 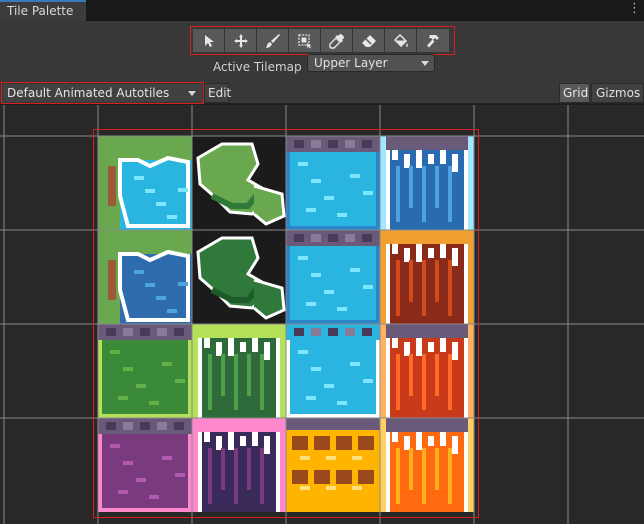 I want to click on eraser-icon, so click(x=368, y=40).